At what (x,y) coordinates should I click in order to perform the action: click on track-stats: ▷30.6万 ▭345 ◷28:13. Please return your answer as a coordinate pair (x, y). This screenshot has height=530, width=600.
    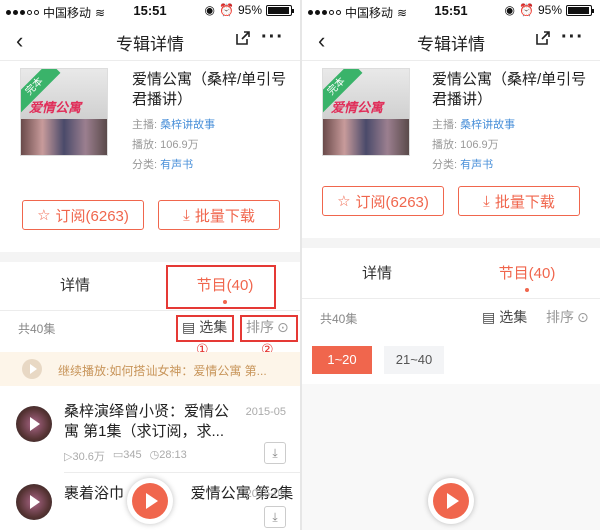
    Looking at the image, I should click on (125, 456).